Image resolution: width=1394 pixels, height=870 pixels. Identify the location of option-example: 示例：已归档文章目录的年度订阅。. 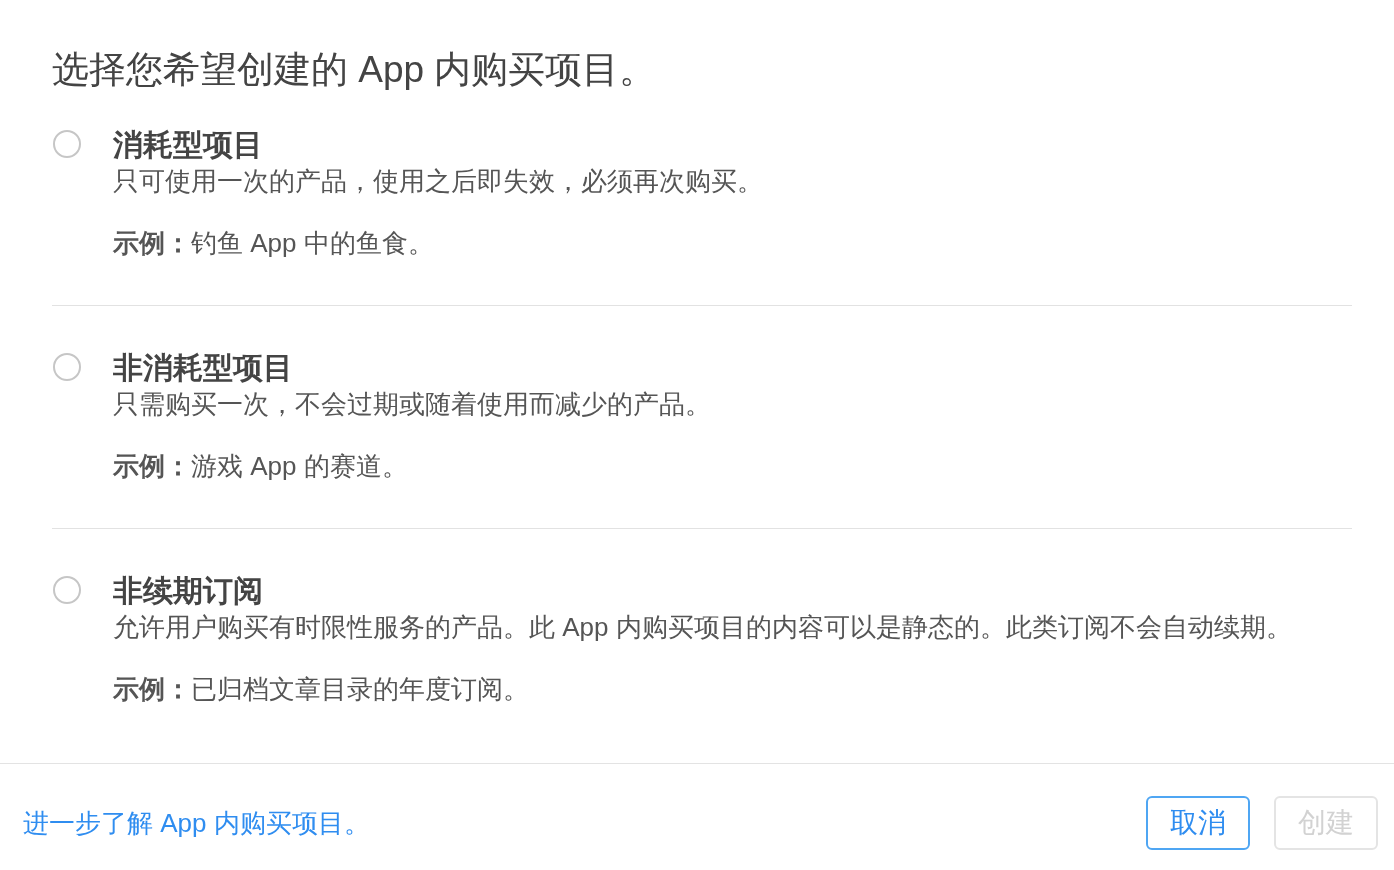
(321, 689).